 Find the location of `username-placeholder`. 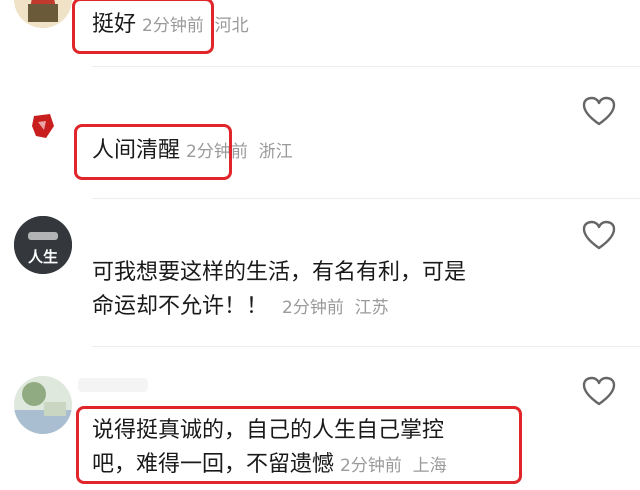

username-placeholder is located at coordinates (113, 385).